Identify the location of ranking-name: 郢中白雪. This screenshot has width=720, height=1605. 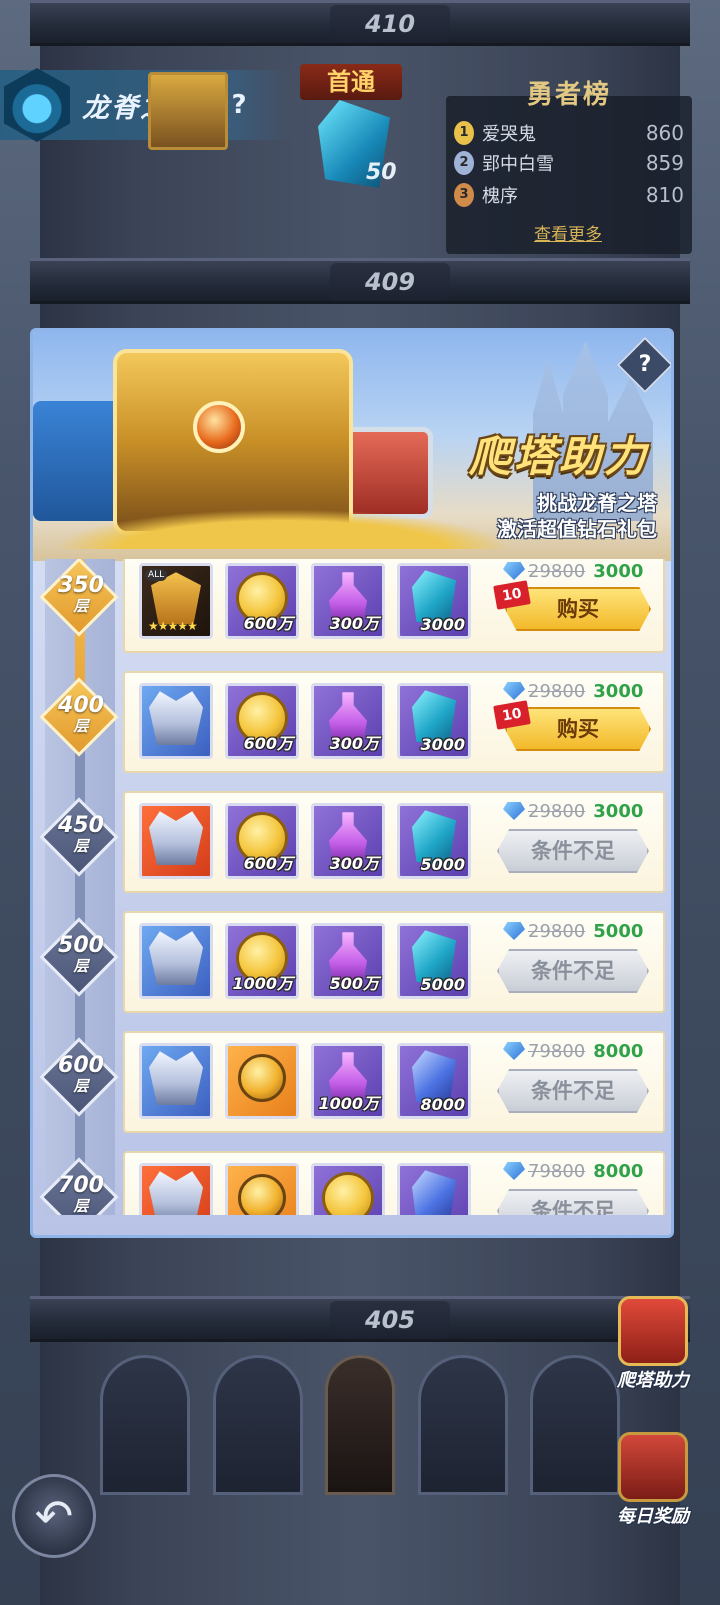
(518, 164).